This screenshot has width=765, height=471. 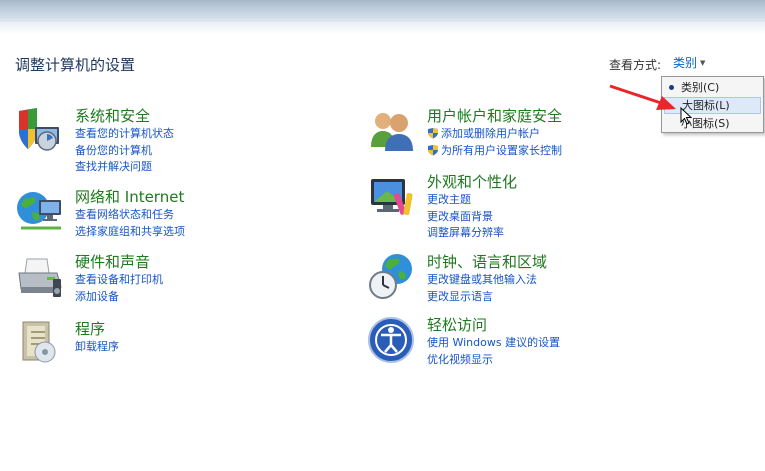 I want to click on category-title: 用户帐户和家庭安全, so click(x=494, y=115).